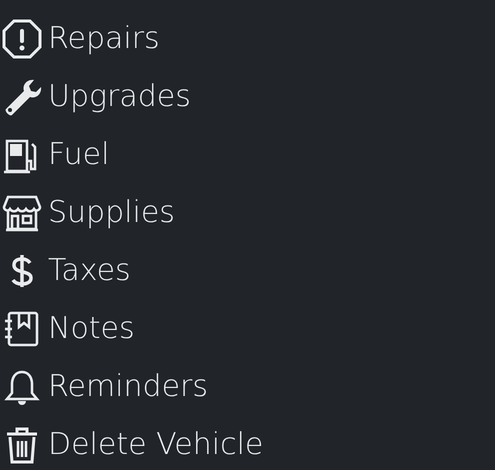 This screenshot has width=495, height=470. I want to click on menu-item: Supplies, so click(111, 213).